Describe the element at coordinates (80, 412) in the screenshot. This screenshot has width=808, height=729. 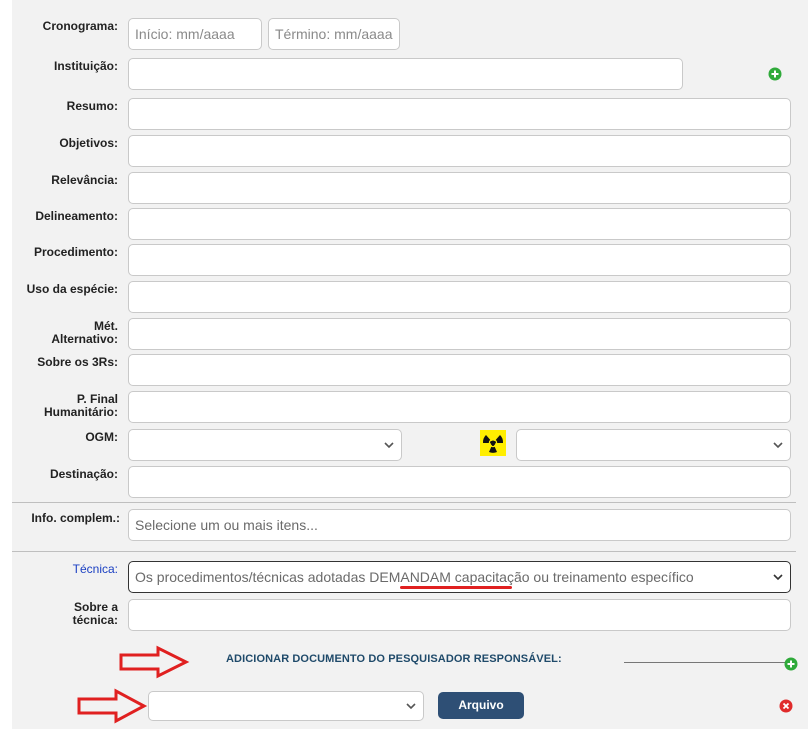
I see `p-final-label-line2: Humanitário:` at that location.